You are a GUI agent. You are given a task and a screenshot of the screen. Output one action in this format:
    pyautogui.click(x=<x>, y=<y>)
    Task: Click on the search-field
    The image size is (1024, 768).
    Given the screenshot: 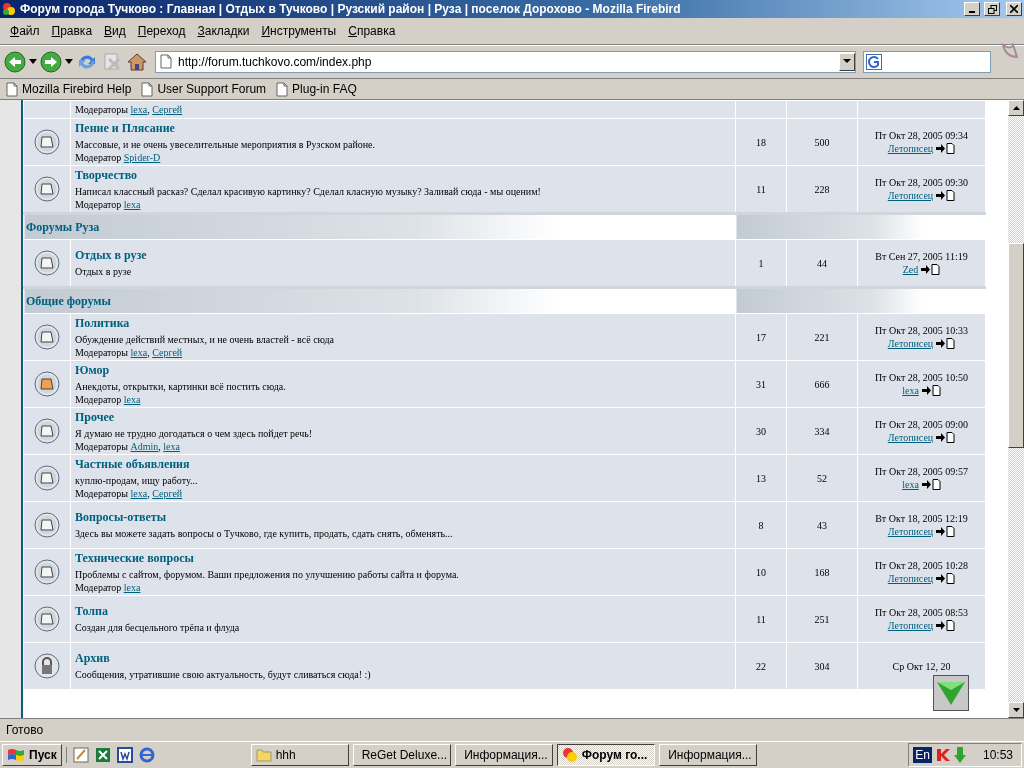 What is the action you would take?
    pyautogui.click(x=927, y=61)
    